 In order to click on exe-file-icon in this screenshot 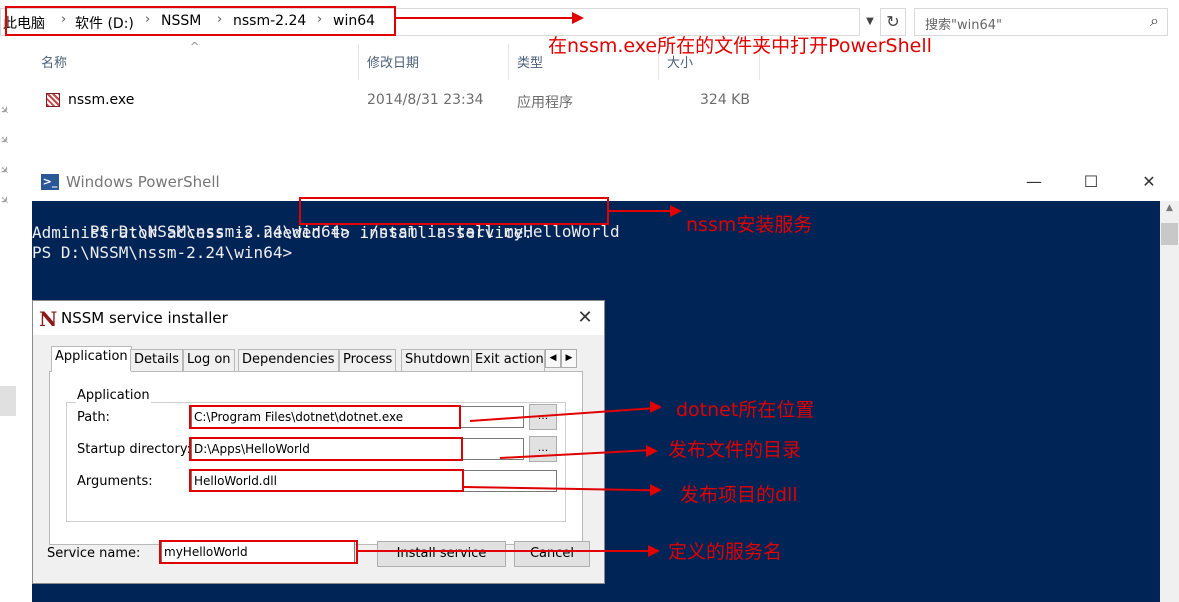, I will do `click(53, 100)`.